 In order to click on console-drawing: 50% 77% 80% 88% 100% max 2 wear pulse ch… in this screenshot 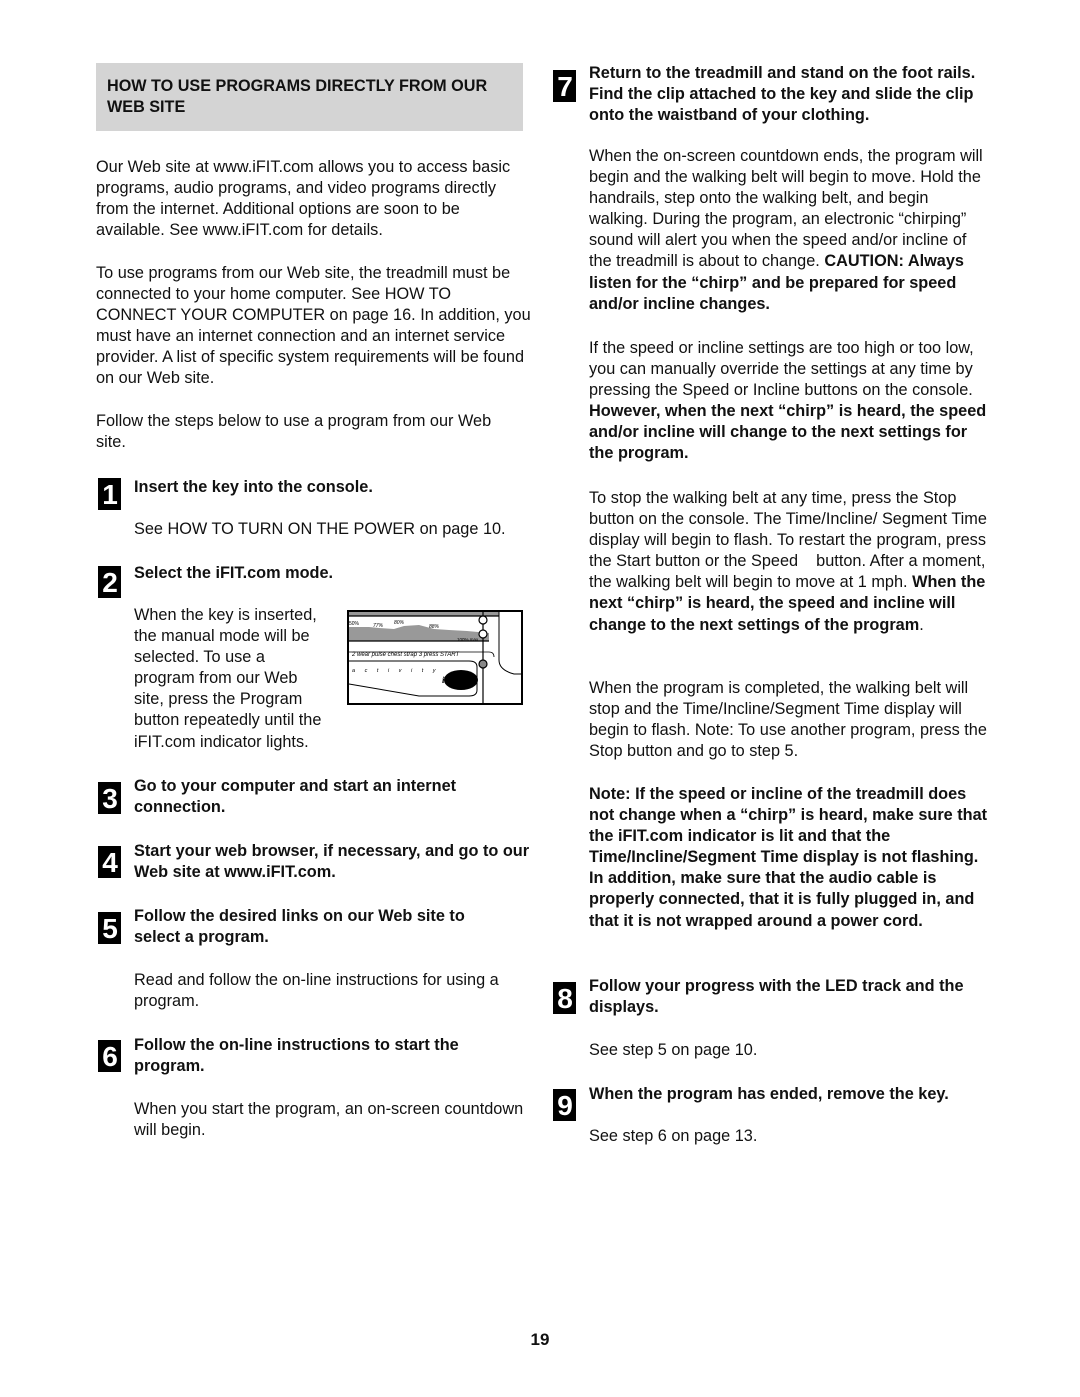, I will do `click(435, 657)`.